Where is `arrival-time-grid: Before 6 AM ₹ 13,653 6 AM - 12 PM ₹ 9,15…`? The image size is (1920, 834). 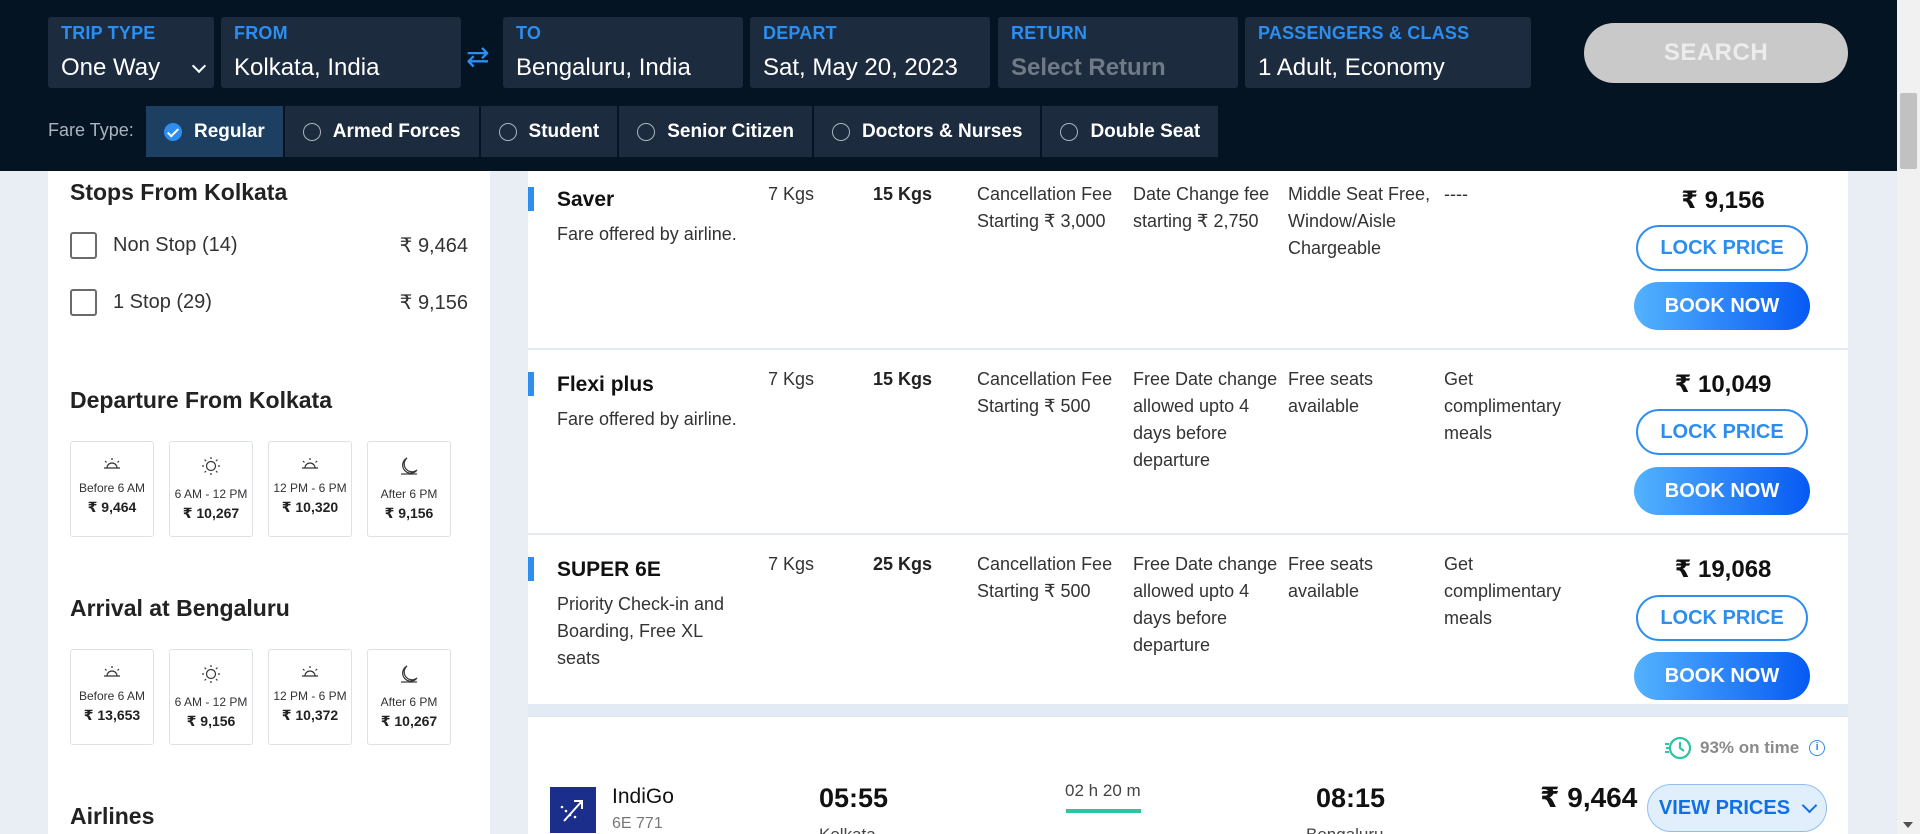
arrival-time-grid: Before 6 AM ₹ 13,653 6 AM - 12 PM ₹ 9,15… is located at coordinates (260, 697).